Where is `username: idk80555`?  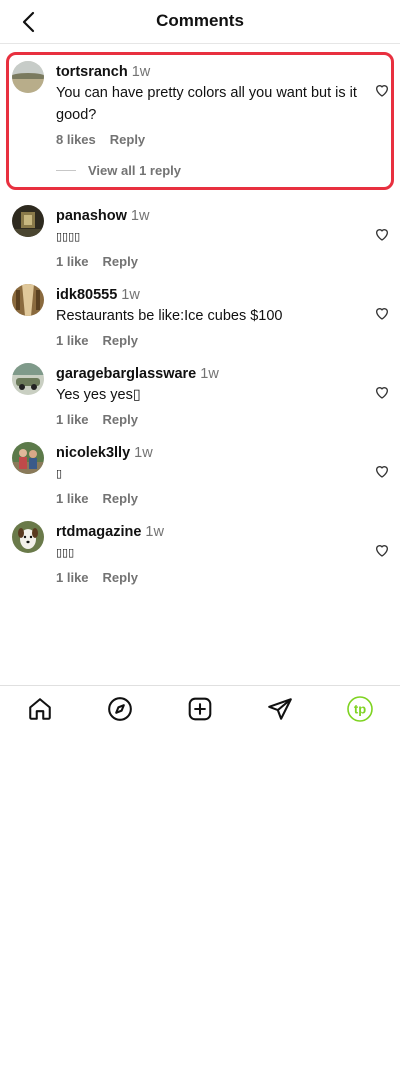 username: idk80555 is located at coordinates (86, 295).